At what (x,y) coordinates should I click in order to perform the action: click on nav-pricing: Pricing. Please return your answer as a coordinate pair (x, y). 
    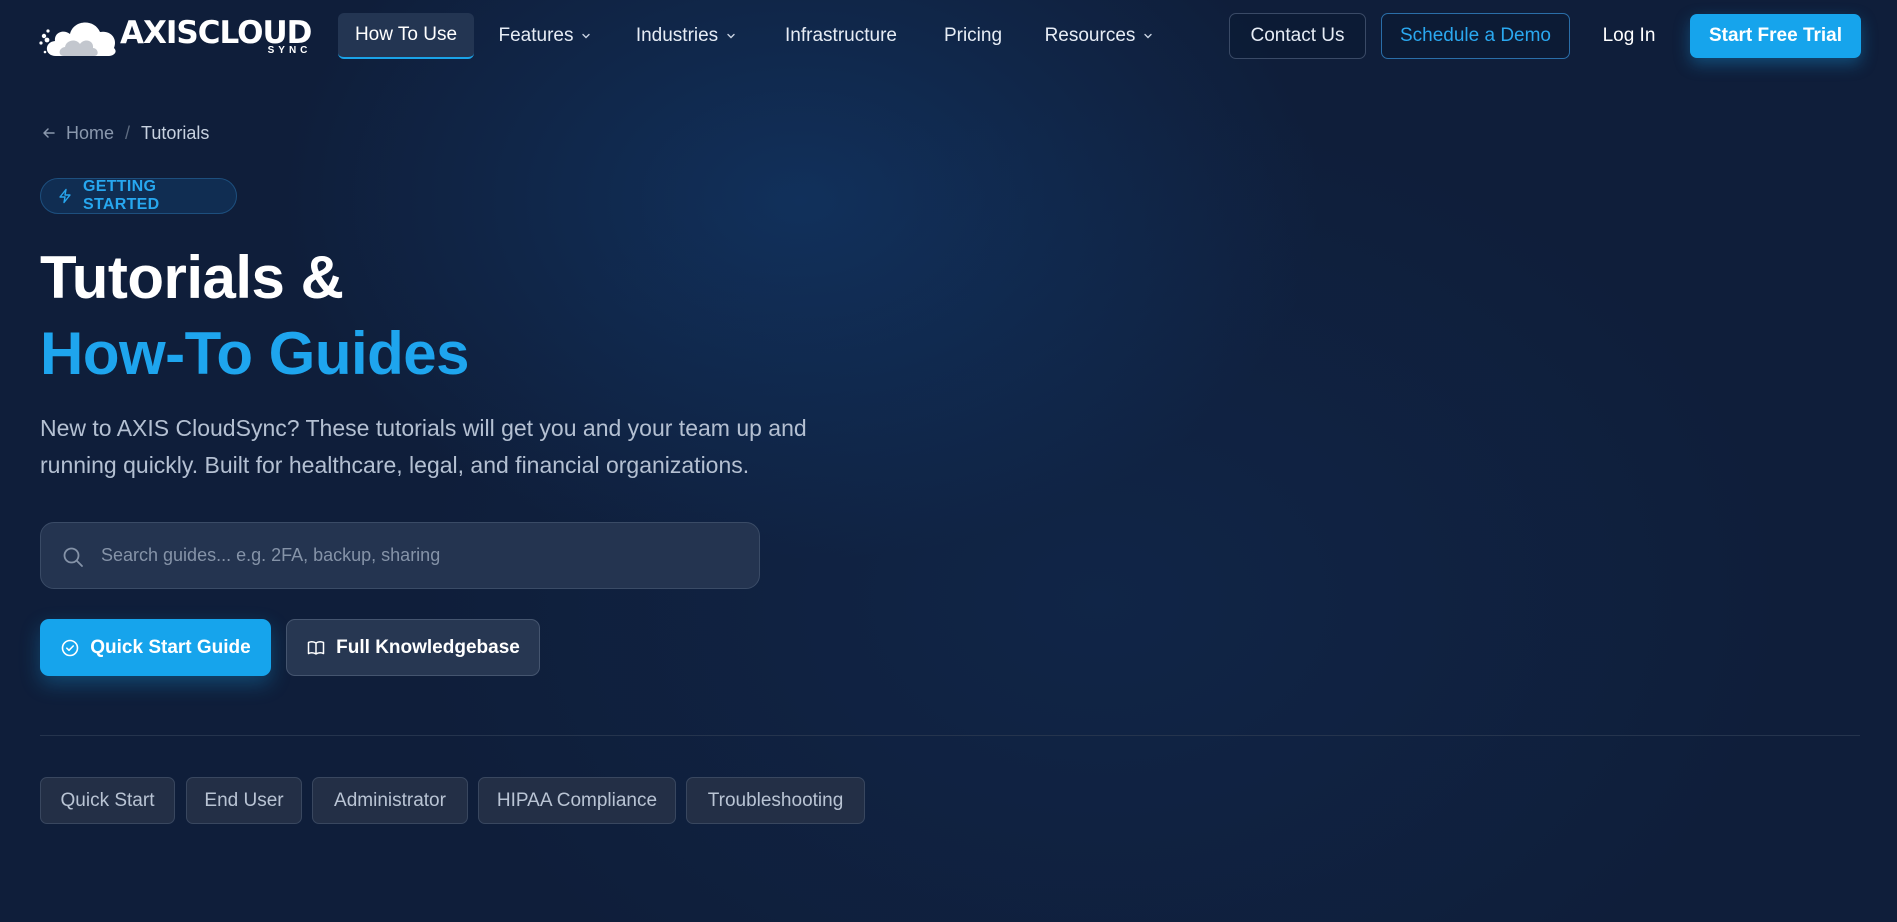
    Looking at the image, I should click on (973, 36).